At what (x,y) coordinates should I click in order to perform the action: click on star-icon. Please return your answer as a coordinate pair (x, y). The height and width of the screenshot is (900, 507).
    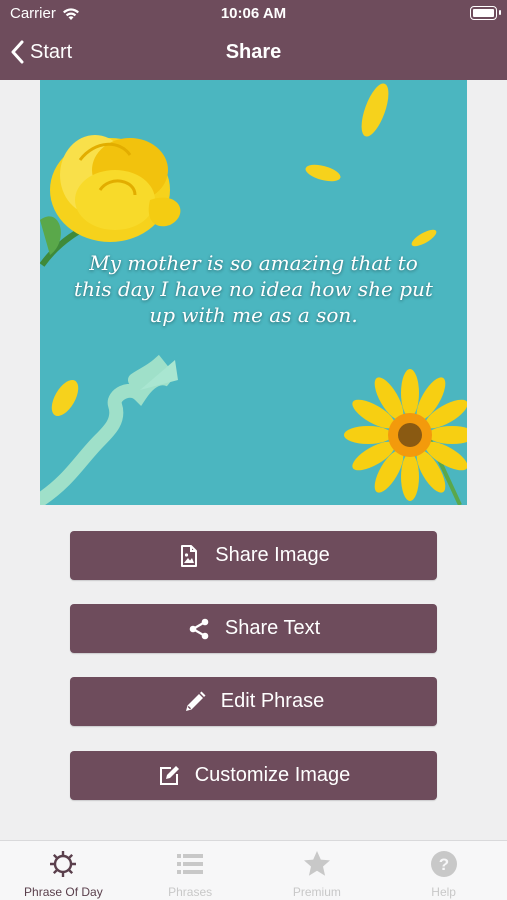
    Looking at the image, I should click on (316, 863).